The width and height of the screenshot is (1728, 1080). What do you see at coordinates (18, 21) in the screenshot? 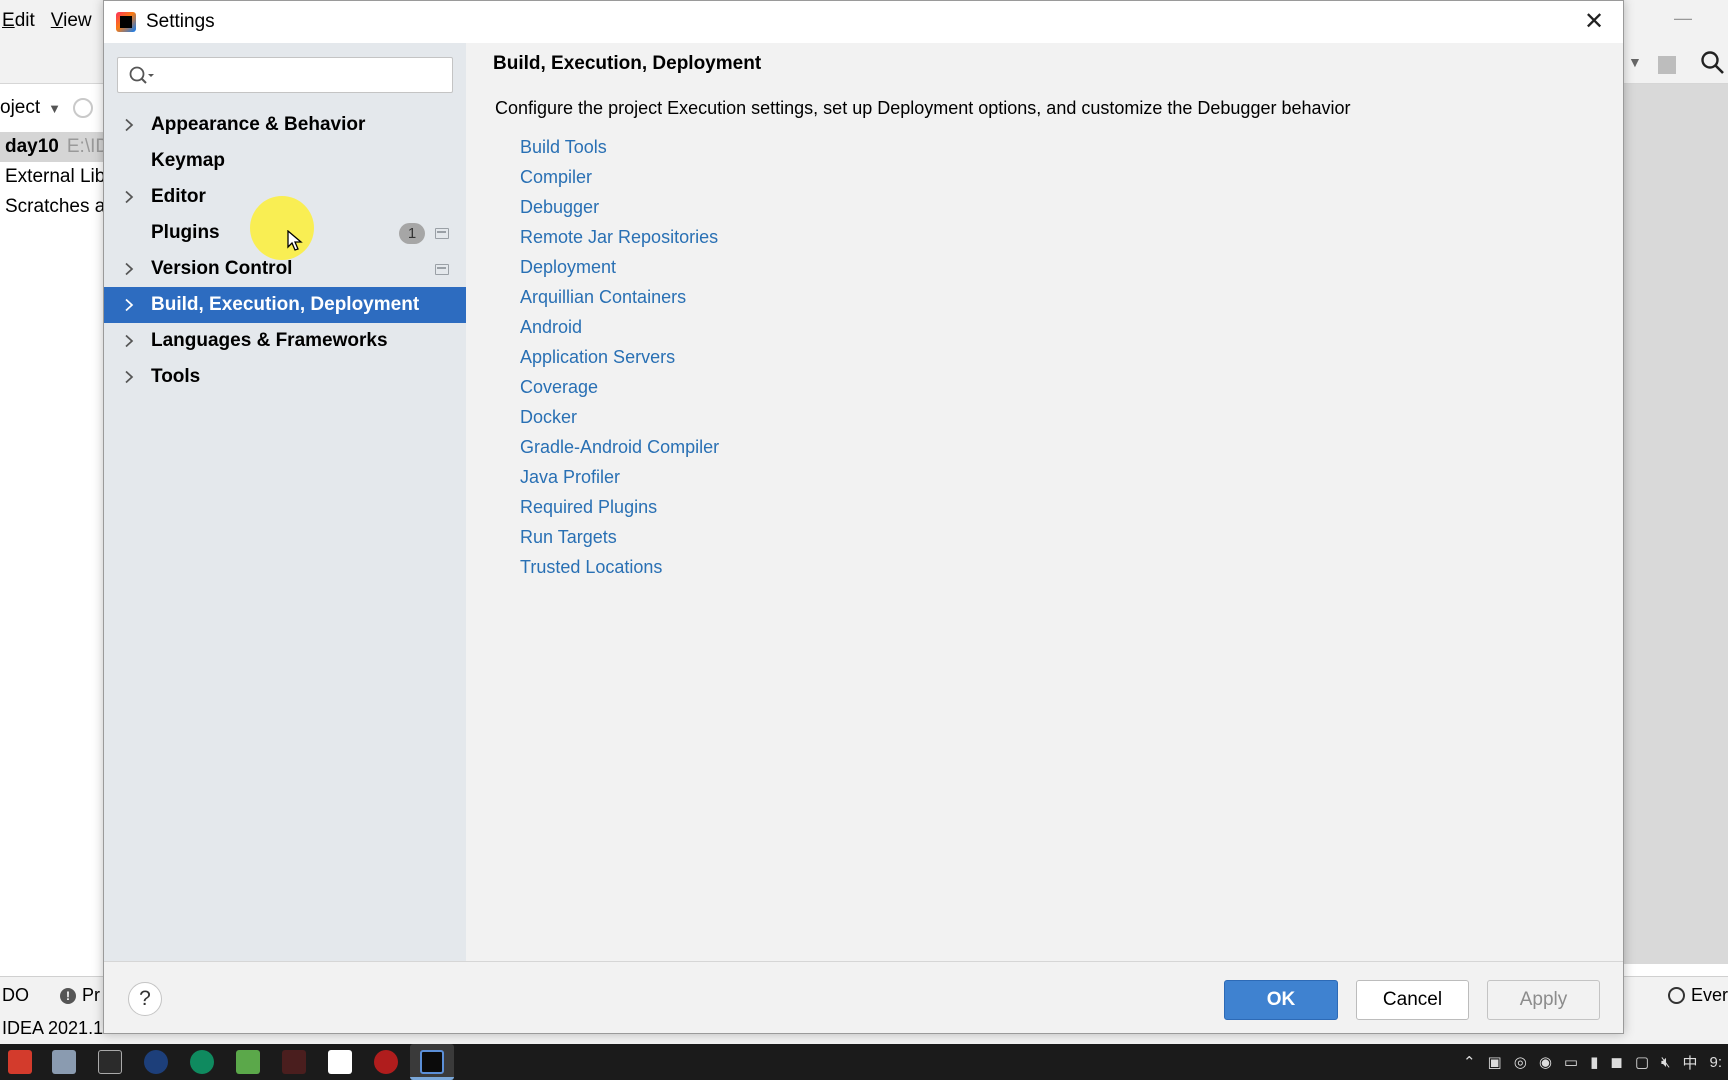
I see `menu-edit: Edit` at bounding box center [18, 21].